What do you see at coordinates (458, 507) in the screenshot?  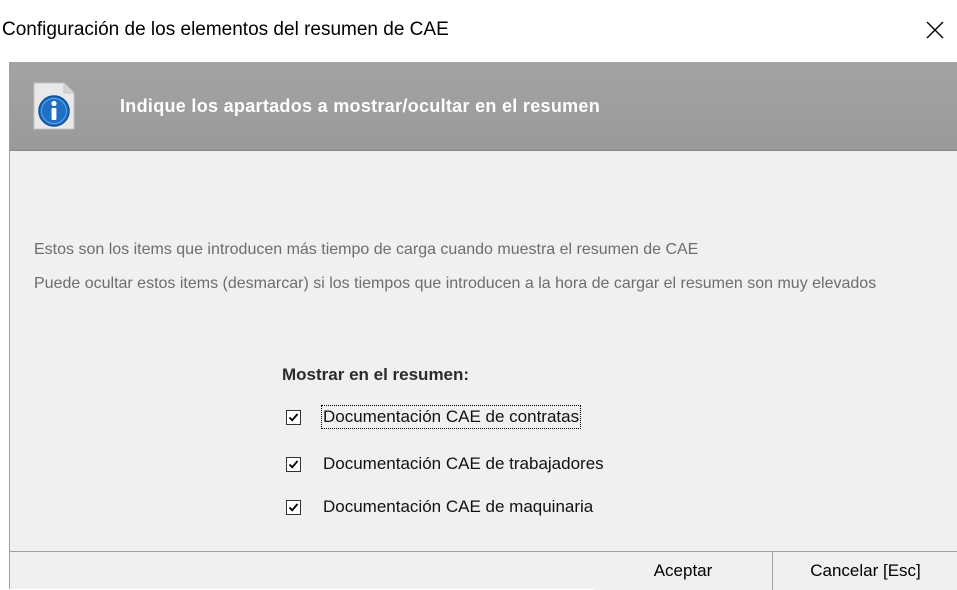 I see `checkbox-label-maquinaria: Documentación CAE de maquinaria` at bounding box center [458, 507].